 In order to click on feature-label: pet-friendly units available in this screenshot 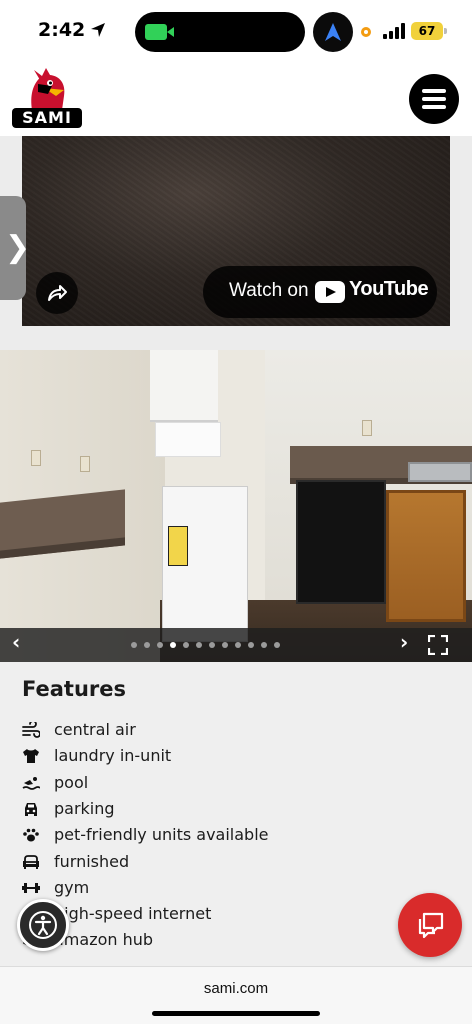, I will do `click(161, 835)`.